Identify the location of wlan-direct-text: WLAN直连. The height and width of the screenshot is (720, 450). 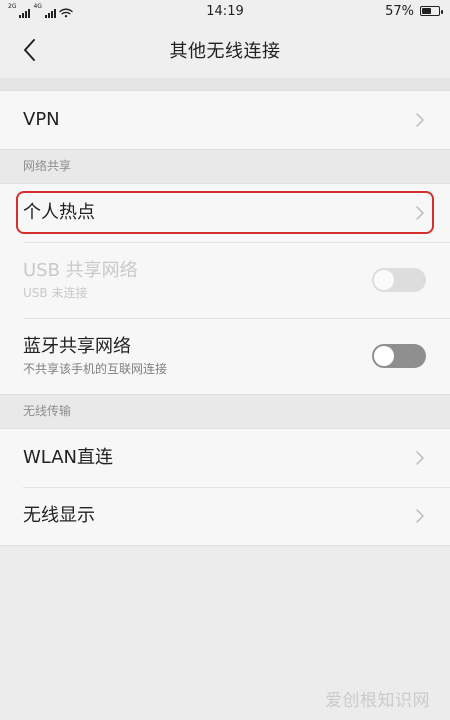
(68, 458).